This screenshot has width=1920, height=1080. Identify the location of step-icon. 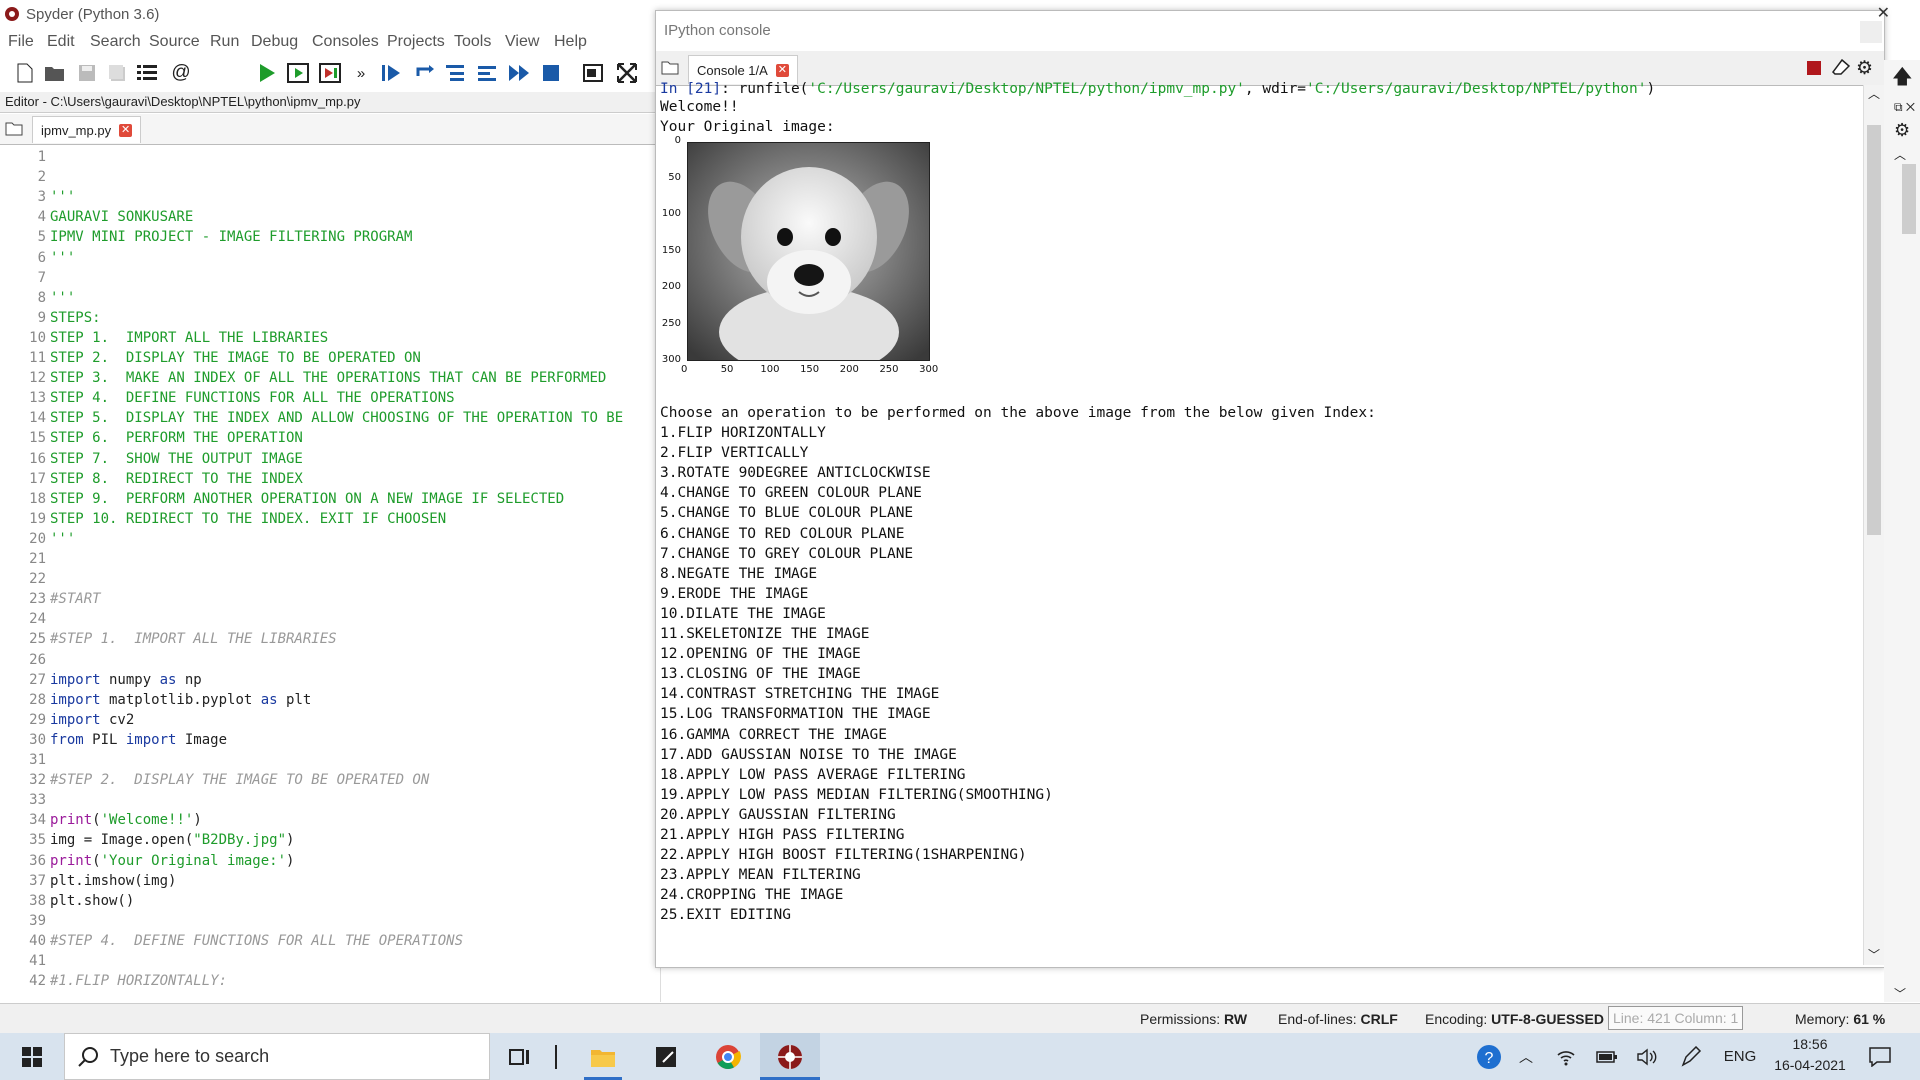
(425, 73).